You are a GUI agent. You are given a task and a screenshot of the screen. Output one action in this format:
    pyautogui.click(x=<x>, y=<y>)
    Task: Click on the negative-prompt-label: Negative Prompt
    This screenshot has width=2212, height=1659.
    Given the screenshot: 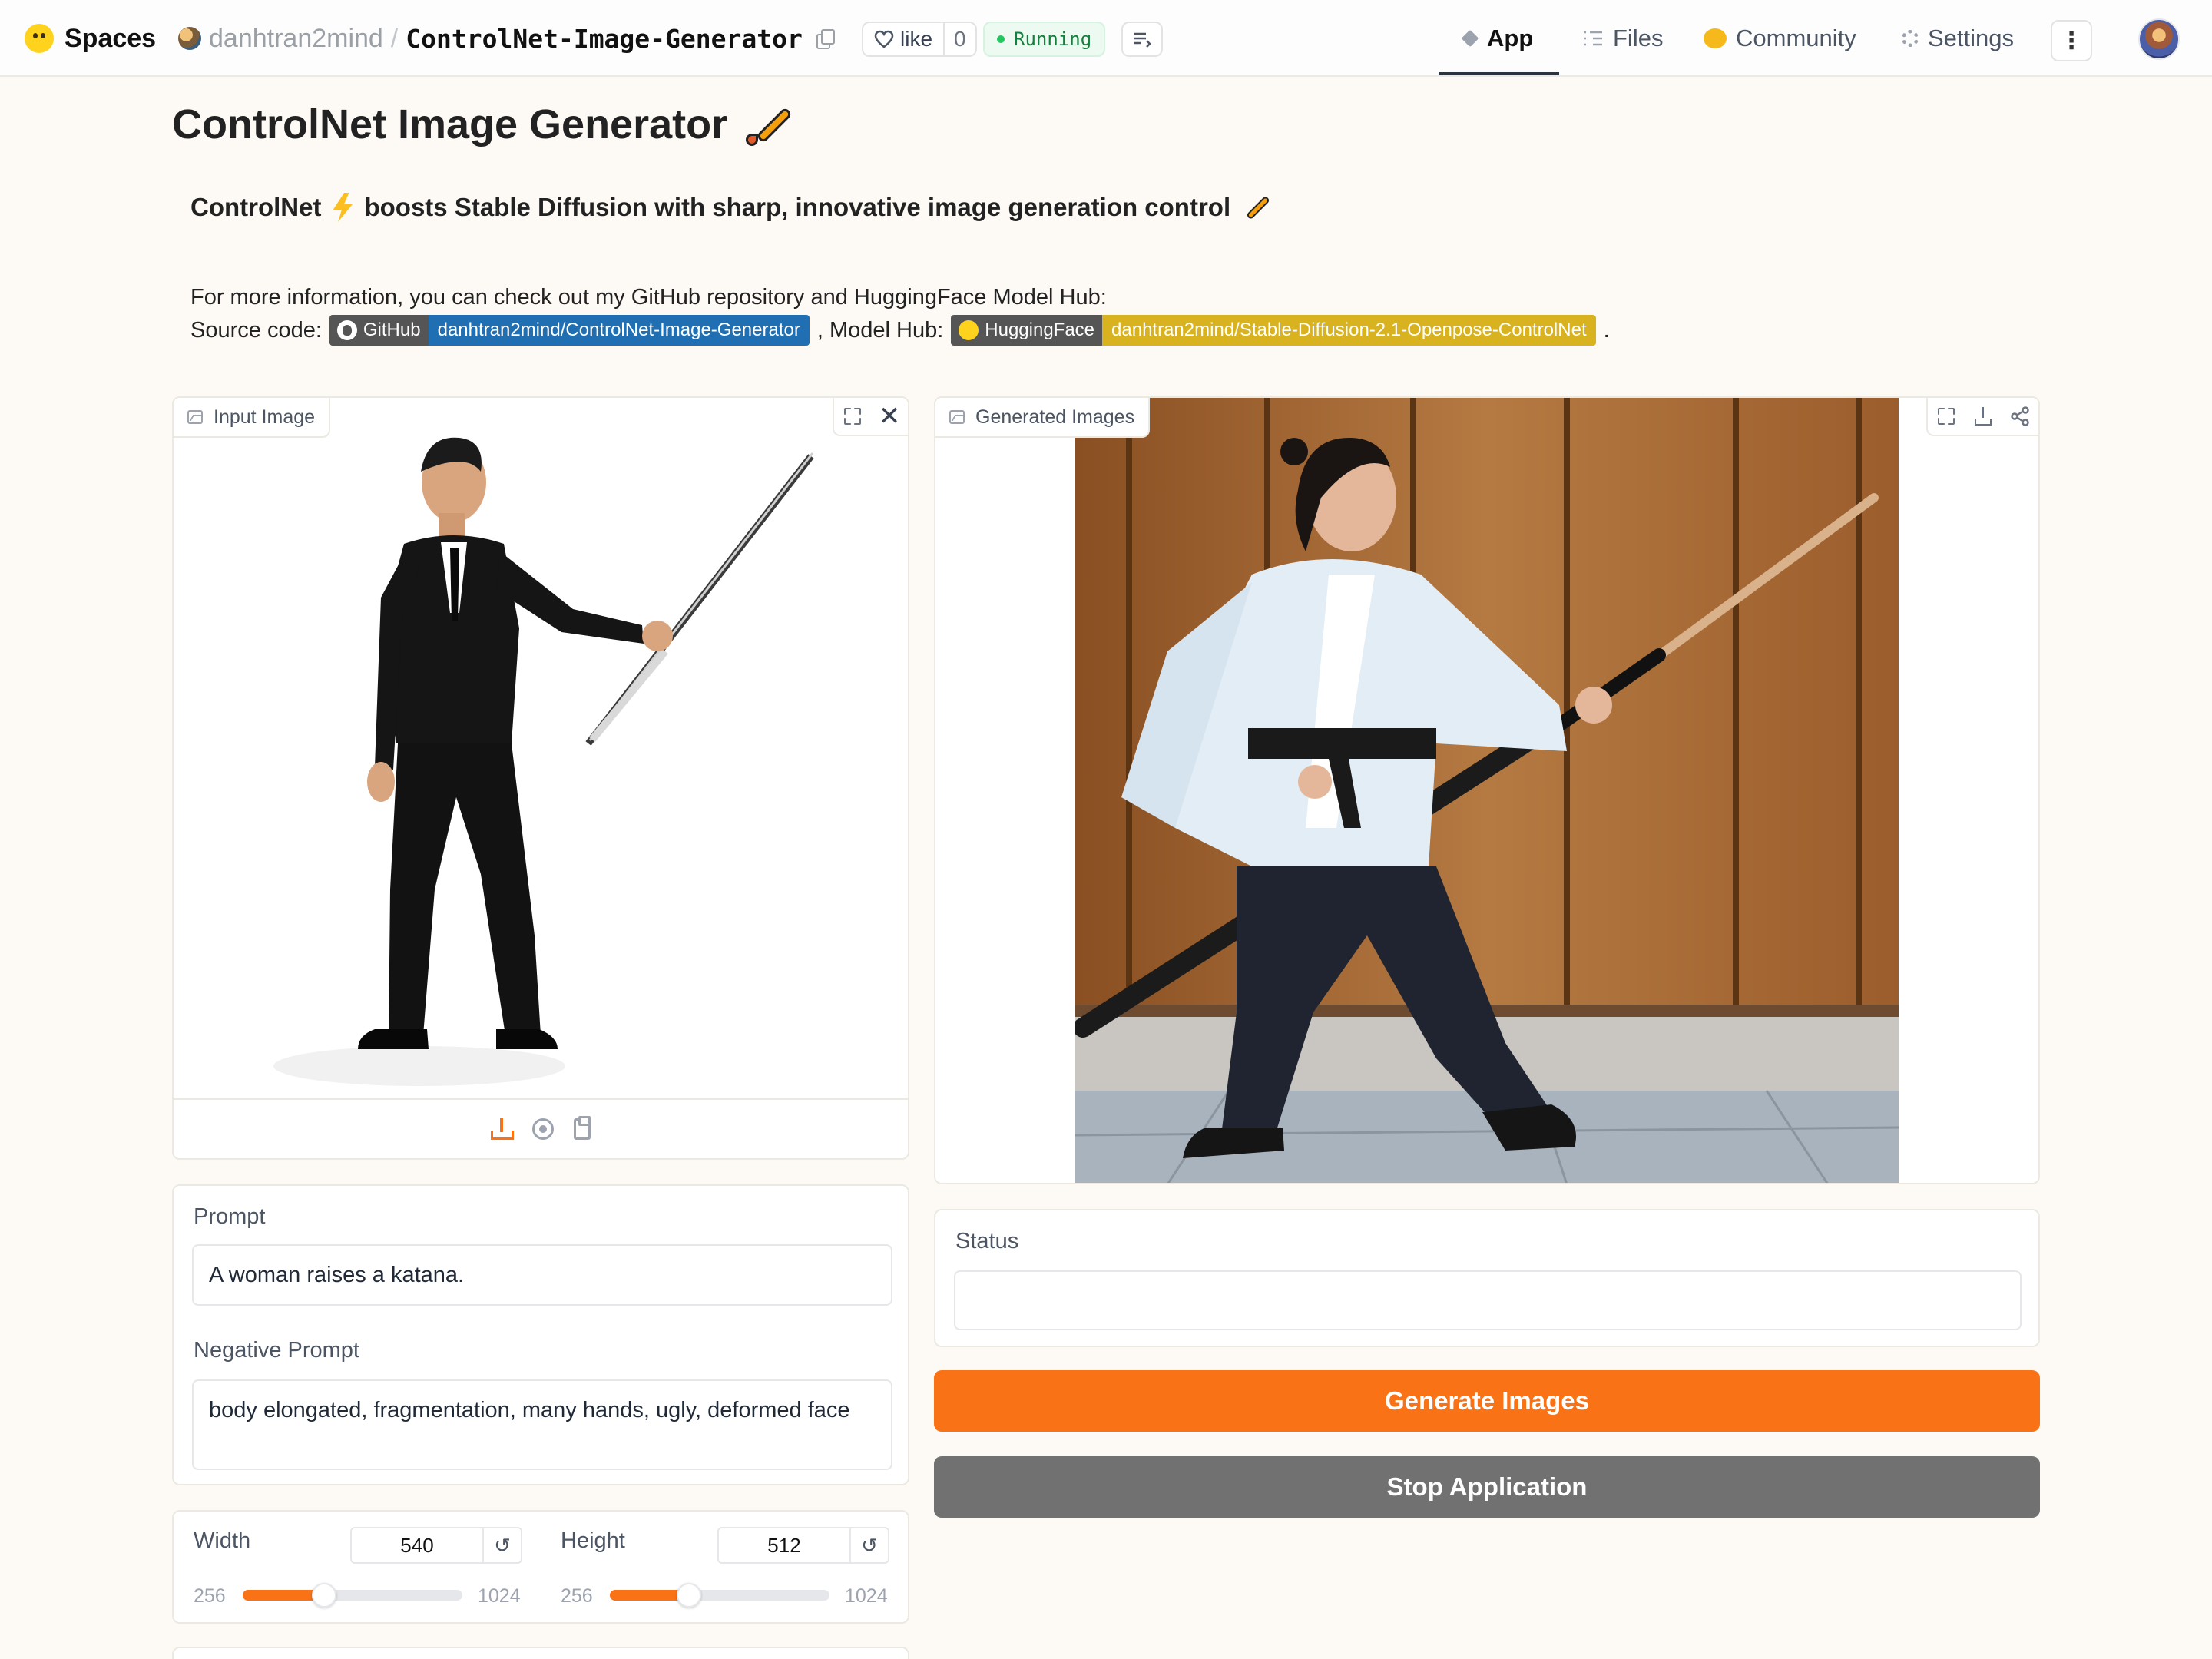 What is the action you would take?
    pyautogui.click(x=276, y=1351)
    